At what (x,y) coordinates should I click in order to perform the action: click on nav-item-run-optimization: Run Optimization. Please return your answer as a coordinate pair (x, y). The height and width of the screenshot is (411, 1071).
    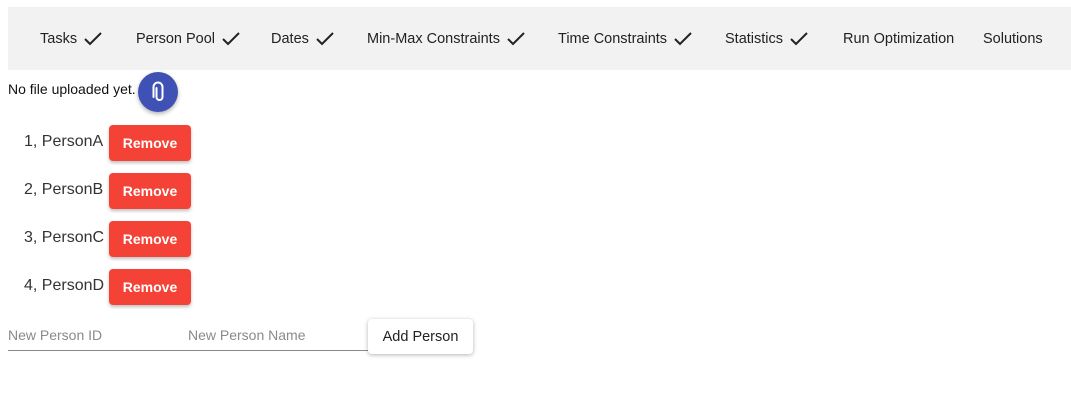
    Looking at the image, I should click on (898, 38).